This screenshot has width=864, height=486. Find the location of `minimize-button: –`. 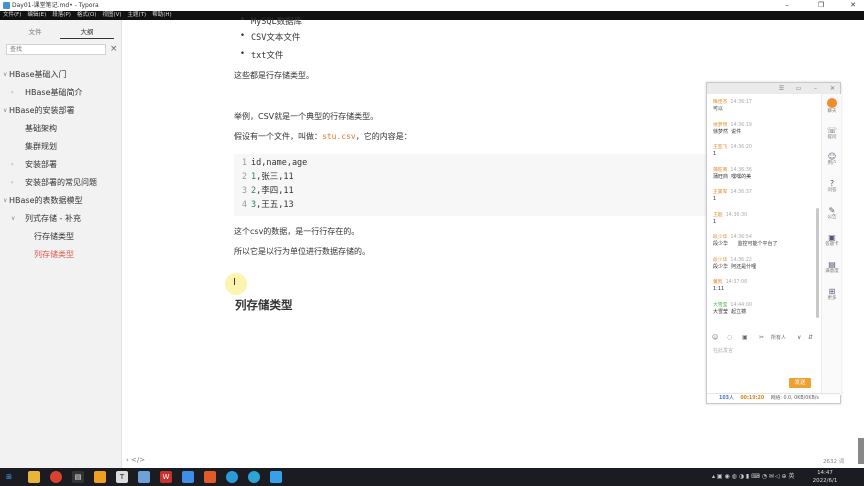

minimize-button: – is located at coordinates (787, 5).